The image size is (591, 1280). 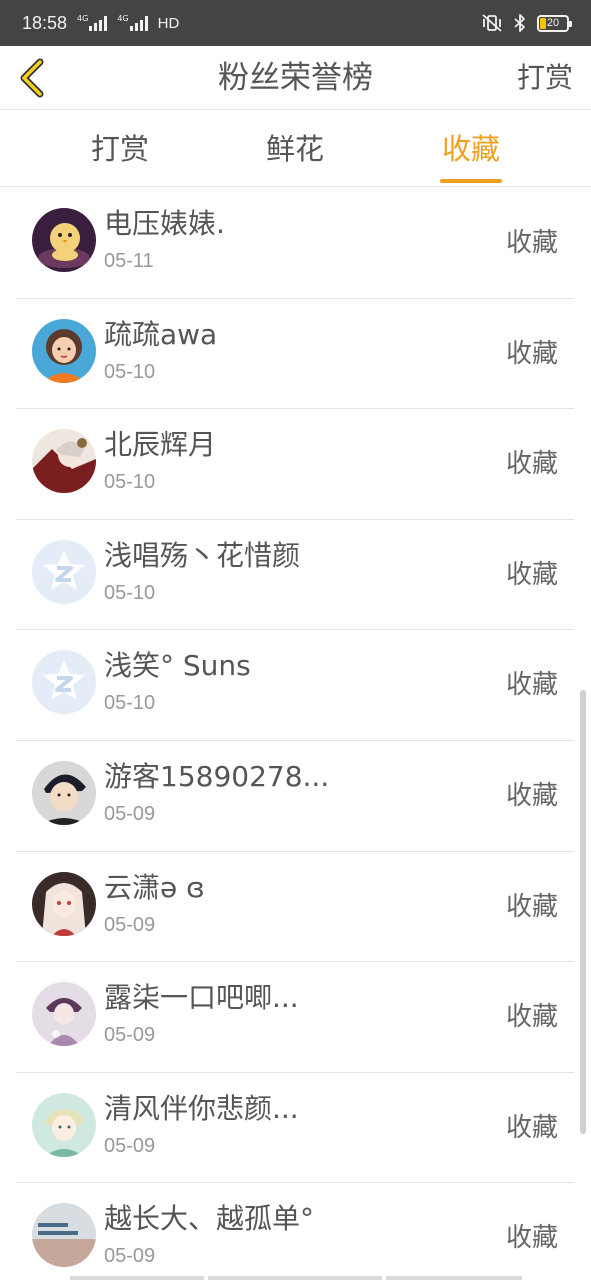 What do you see at coordinates (295, 354) in the screenshot?
I see `list-item: 疏疏awa 05-10 收藏` at bounding box center [295, 354].